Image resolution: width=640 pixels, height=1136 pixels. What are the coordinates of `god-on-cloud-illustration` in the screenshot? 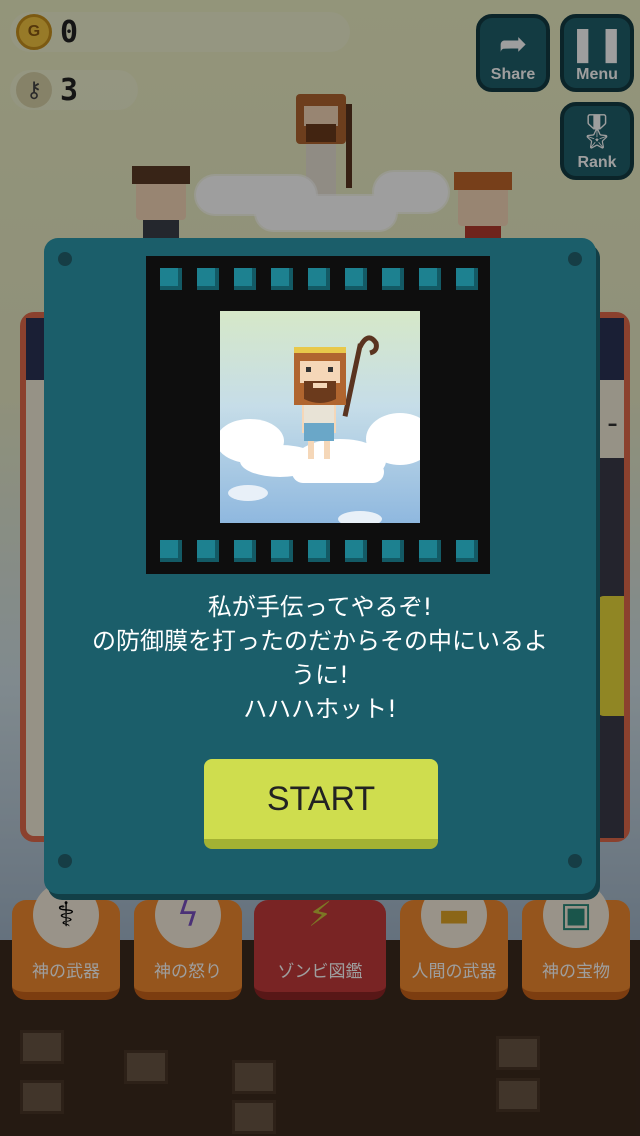 It's located at (320, 429).